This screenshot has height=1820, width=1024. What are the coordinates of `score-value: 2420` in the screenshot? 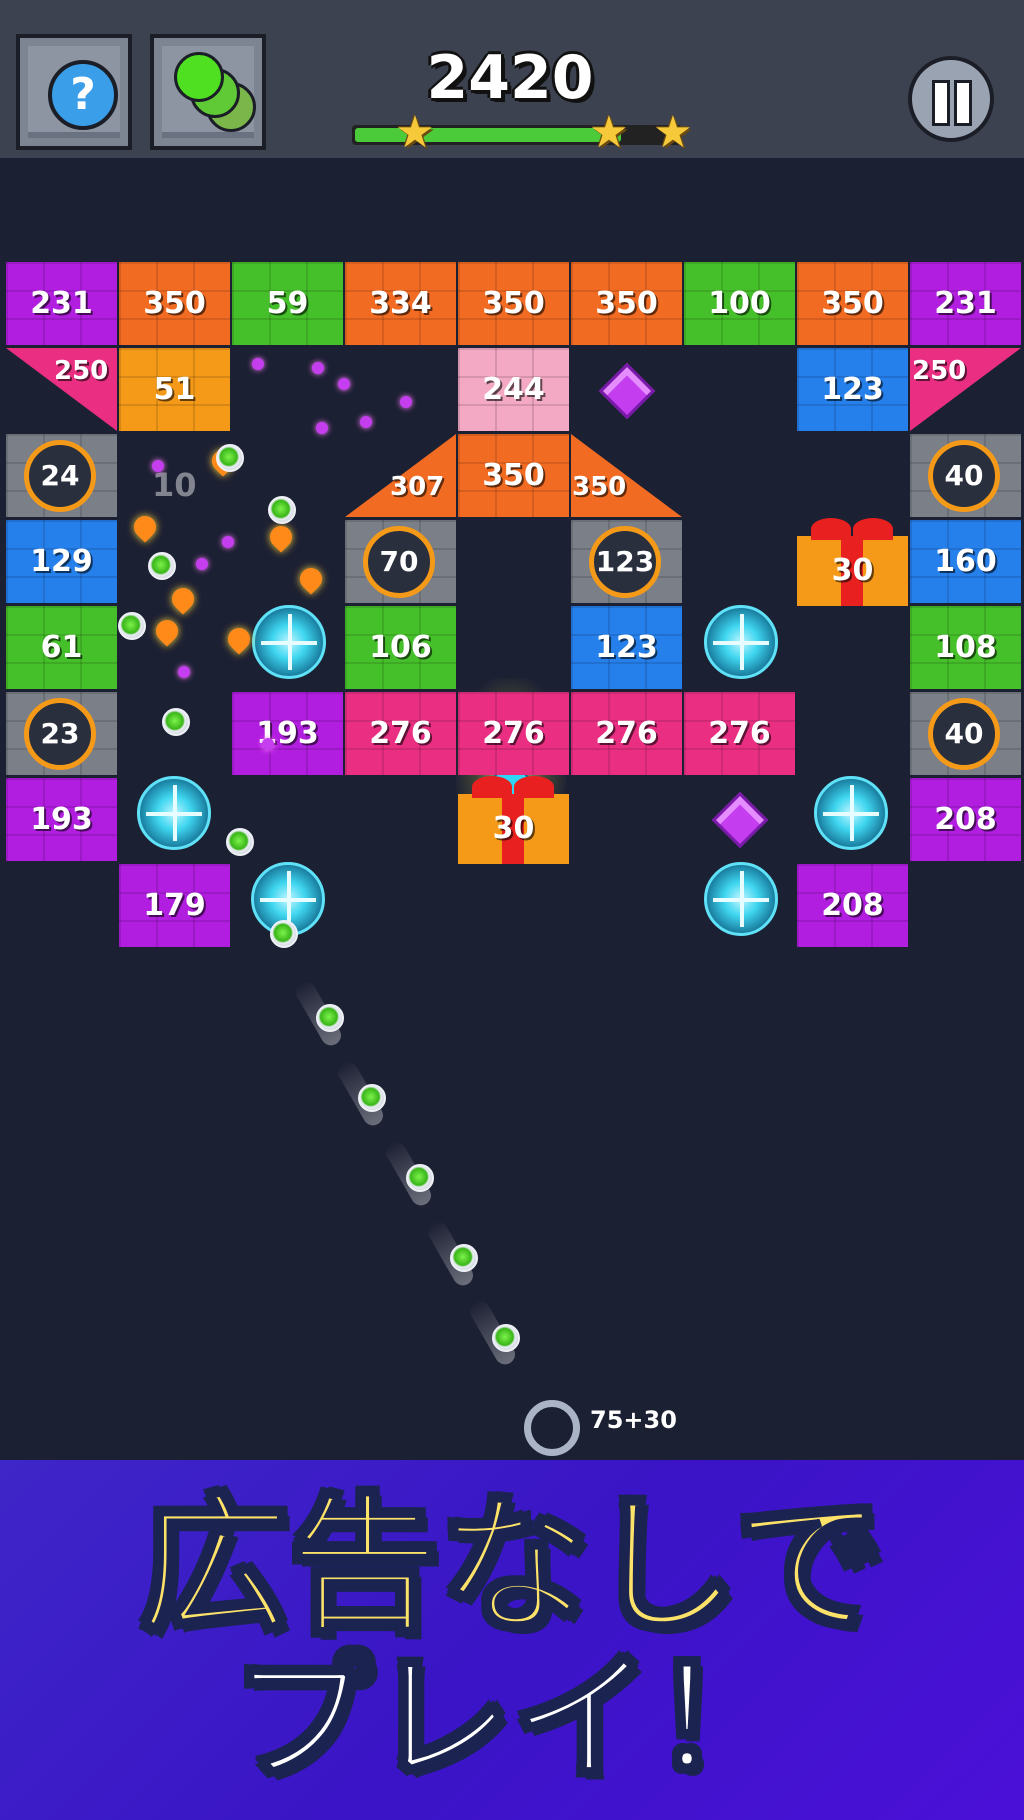 It's located at (510, 78).